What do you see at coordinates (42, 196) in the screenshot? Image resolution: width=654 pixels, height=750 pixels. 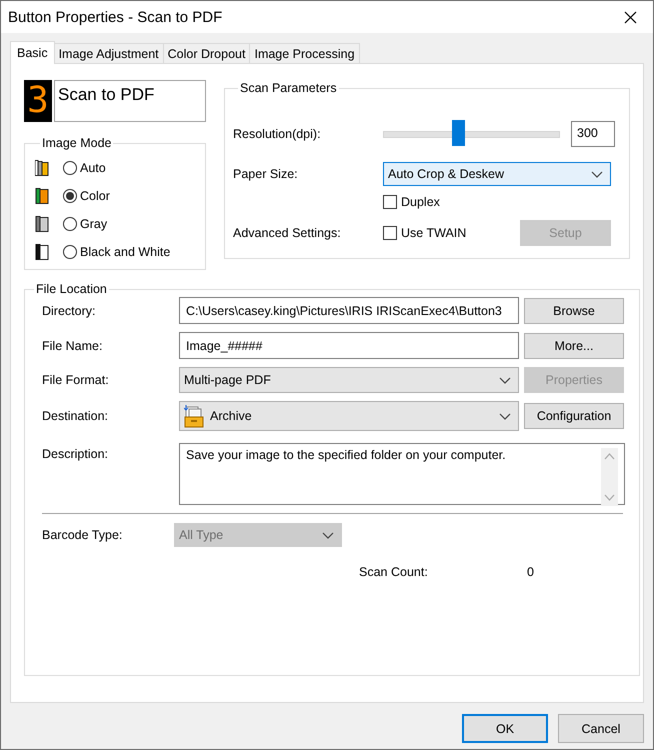 I see `color-pages-icon` at bounding box center [42, 196].